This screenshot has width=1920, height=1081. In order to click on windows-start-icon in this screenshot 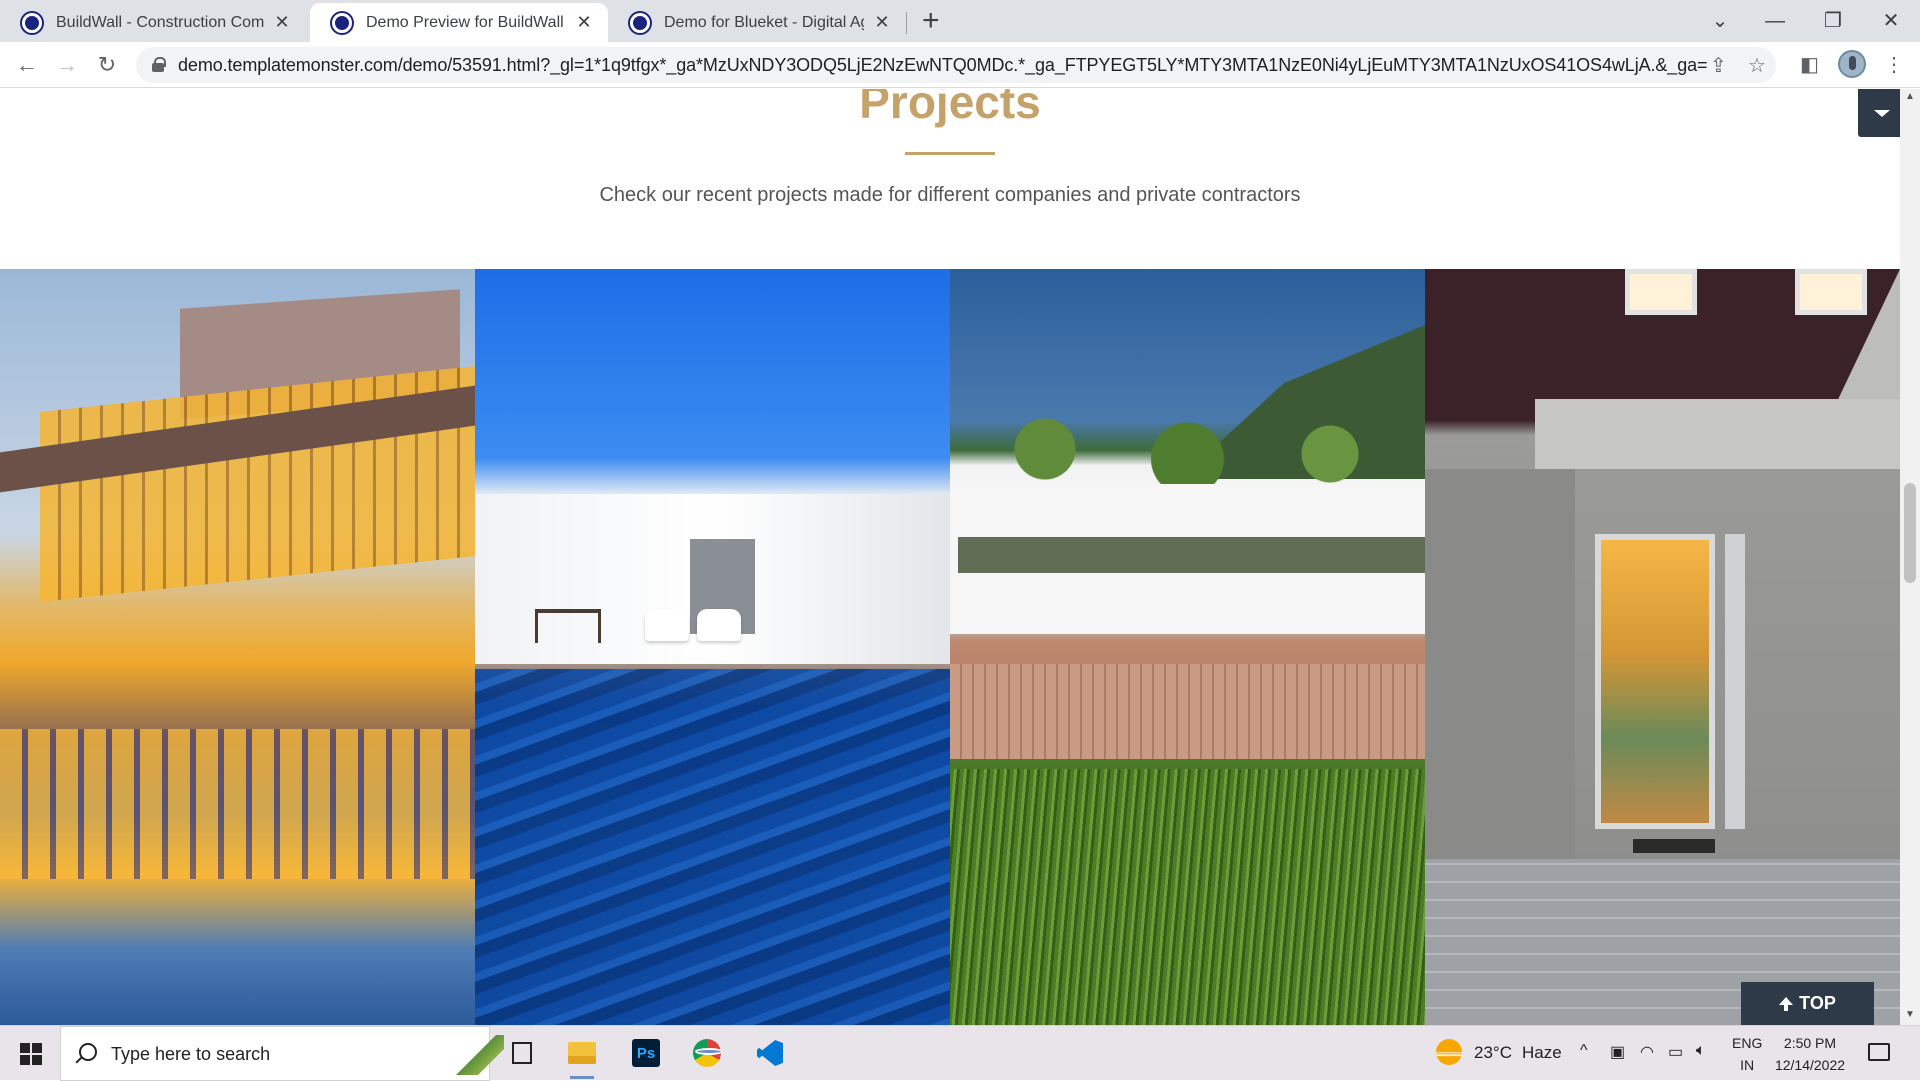, I will do `click(31, 1054)`.